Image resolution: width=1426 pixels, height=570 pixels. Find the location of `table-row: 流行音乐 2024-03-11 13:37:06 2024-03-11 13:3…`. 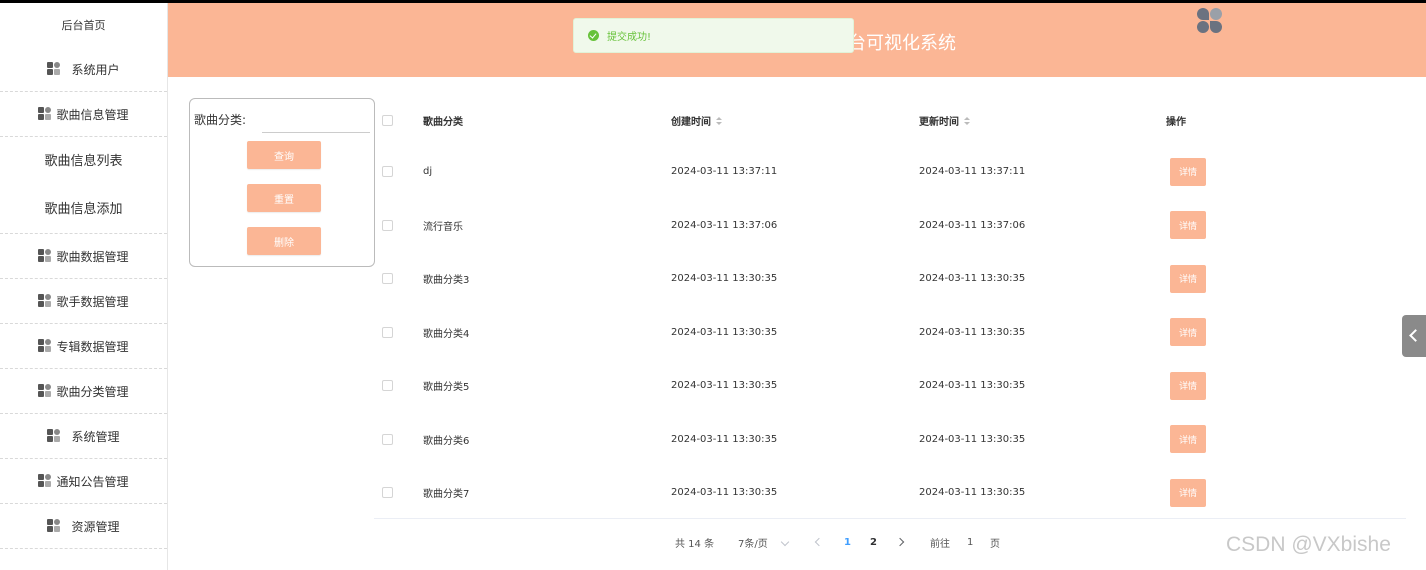

table-row: 流行音乐 2024-03-11 13:37:06 2024-03-11 13:3… is located at coordinates (890, 226).